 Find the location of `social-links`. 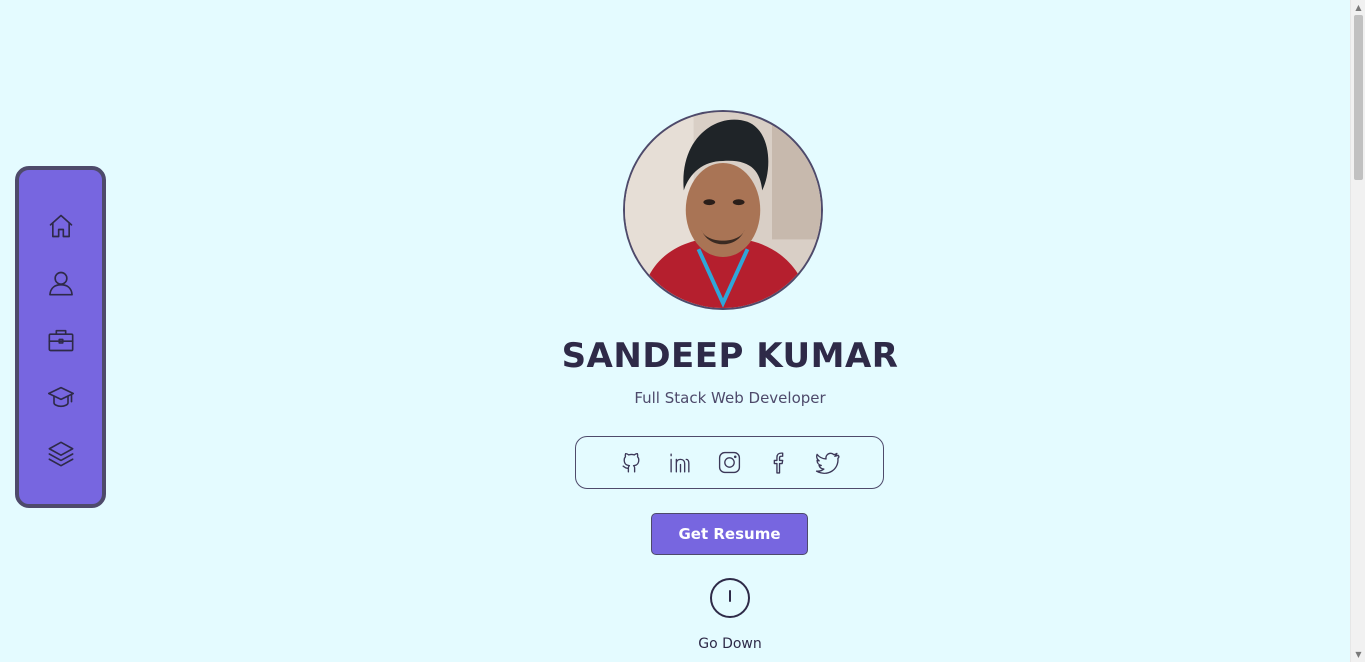

social-links is located at coordinates (729, 462).